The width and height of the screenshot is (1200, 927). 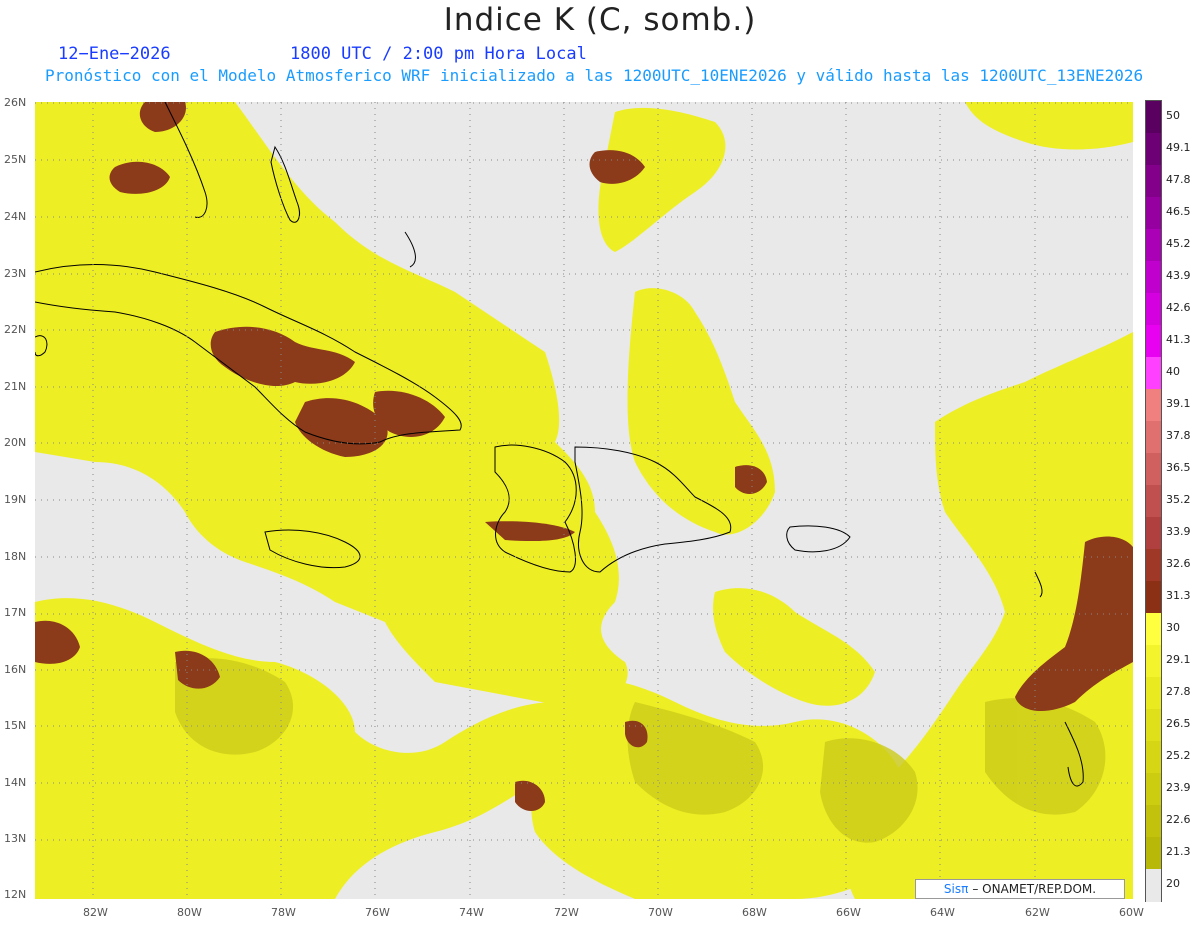 I want to click on sispi-logo: Sisπ, so click(x=956, y=889).